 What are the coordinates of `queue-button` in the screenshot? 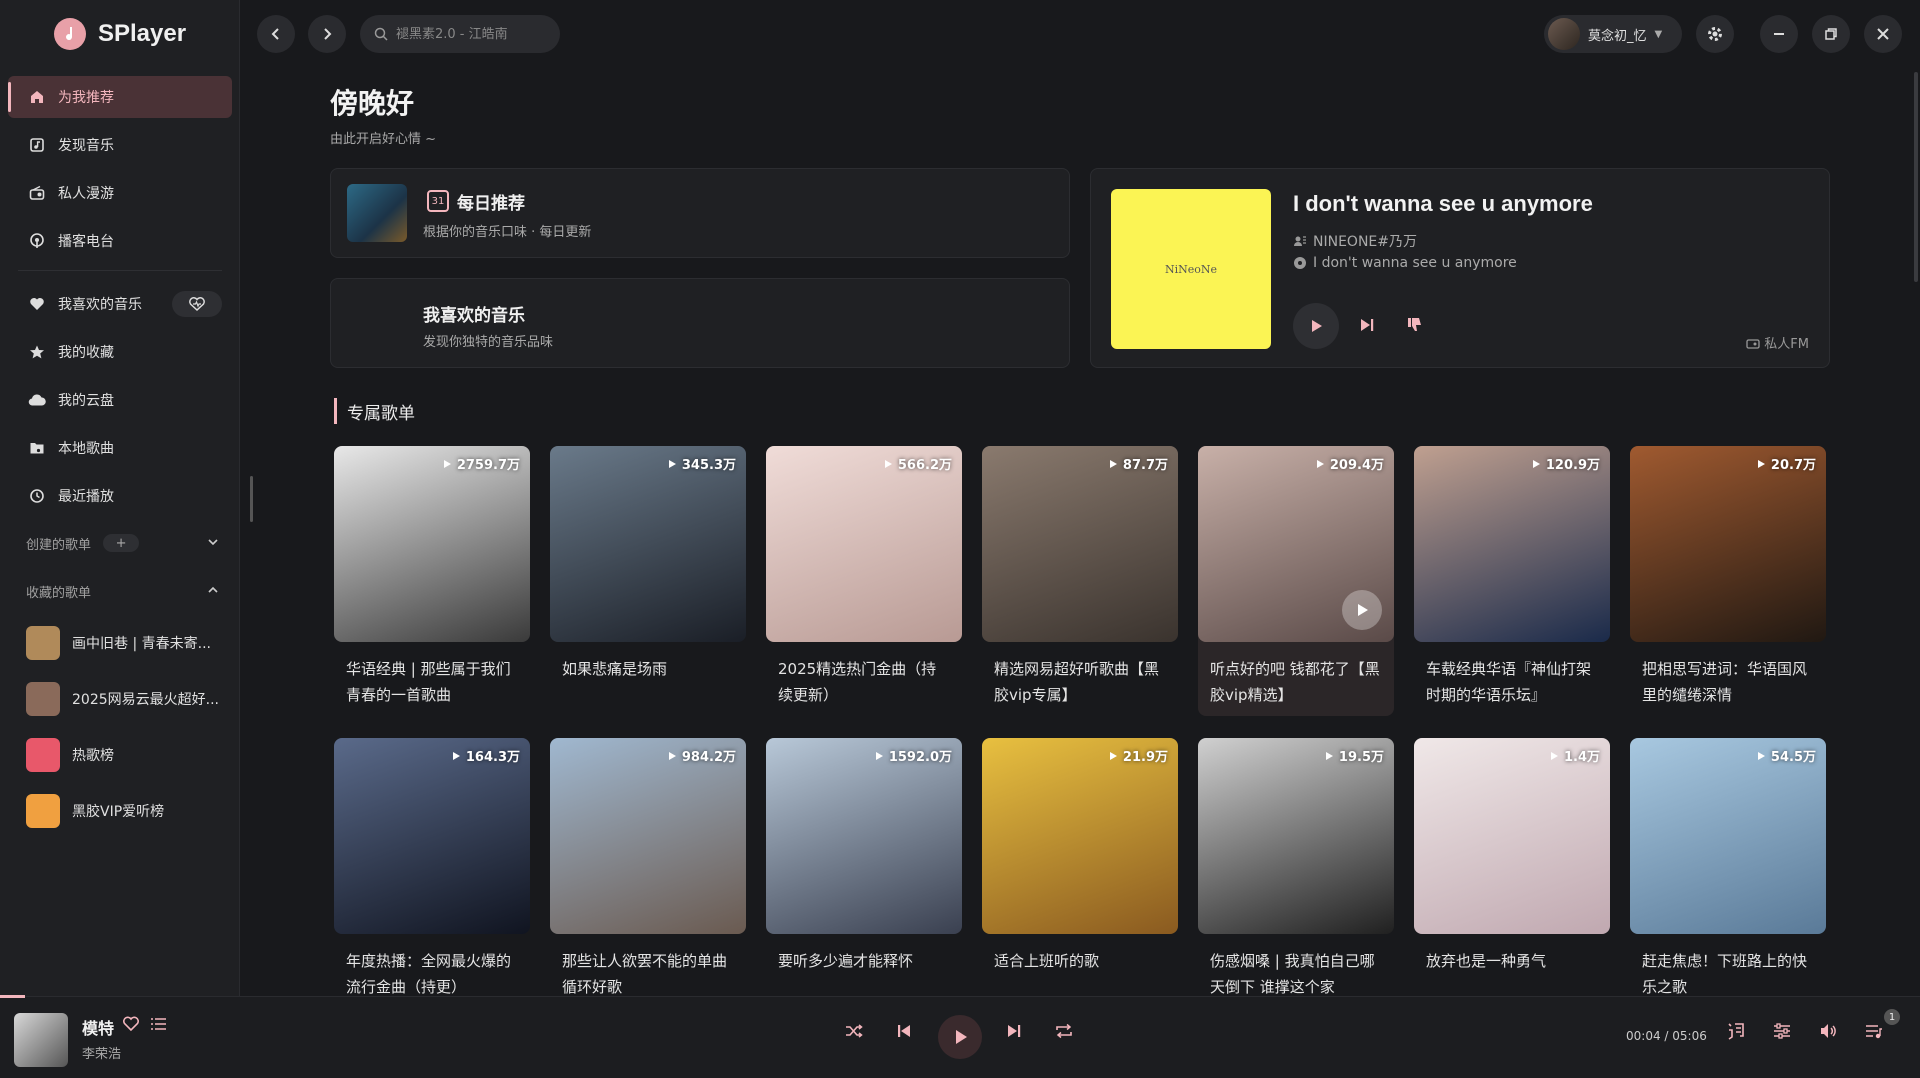 It's located at (1874, 1033).